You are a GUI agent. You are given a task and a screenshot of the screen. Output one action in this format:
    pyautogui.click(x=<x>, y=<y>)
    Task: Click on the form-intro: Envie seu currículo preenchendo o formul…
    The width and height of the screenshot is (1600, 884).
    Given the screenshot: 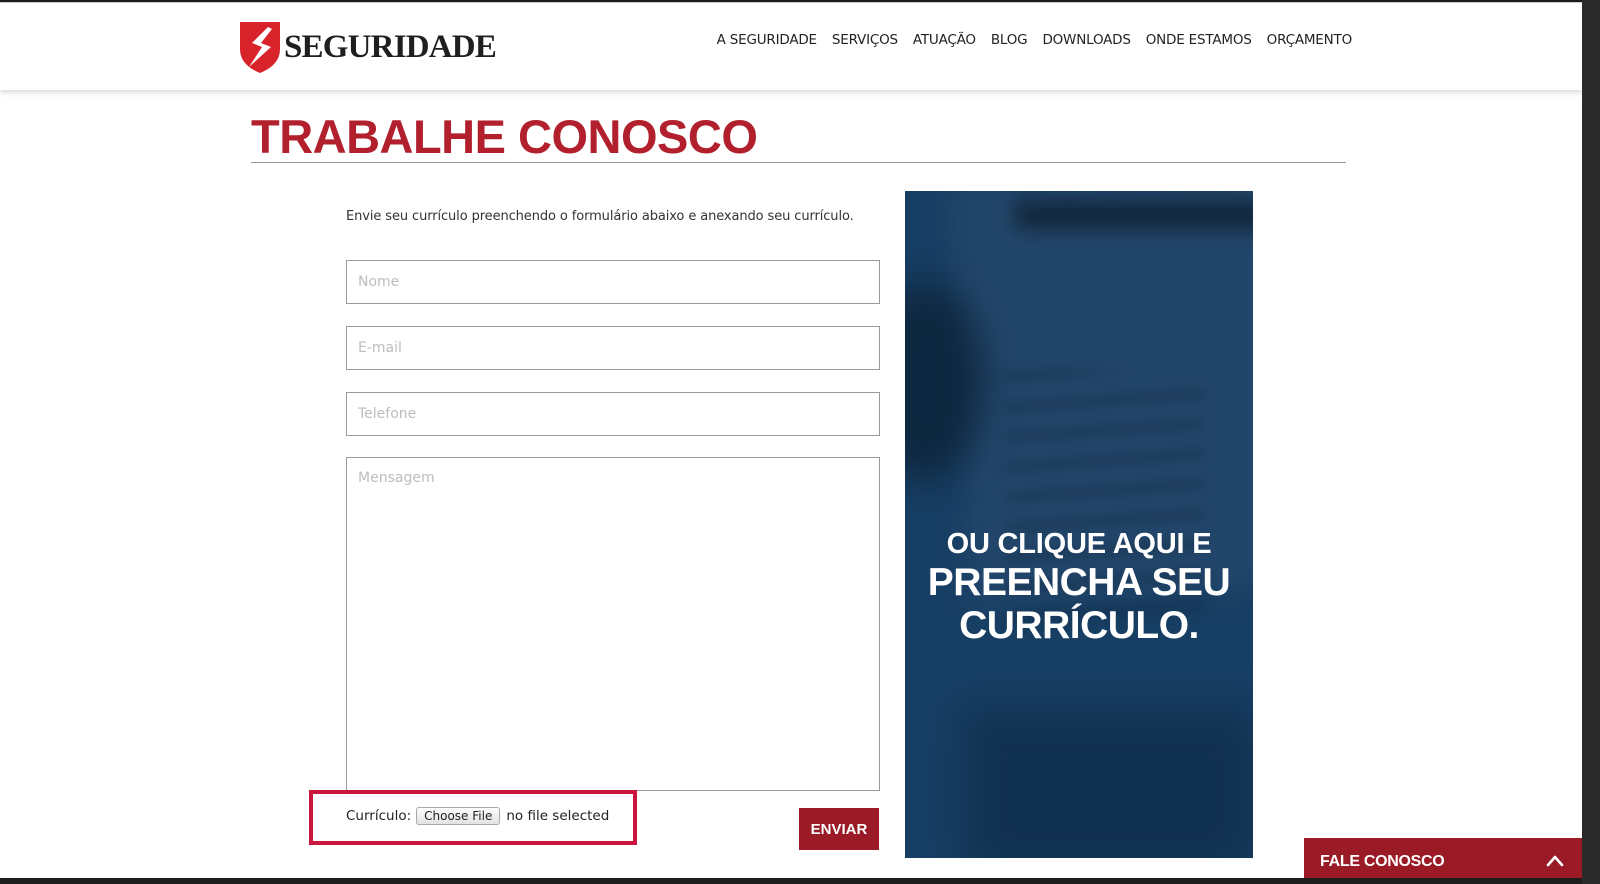 What is the action you would take?
    pyautogui.click(x=600, y=216)
    